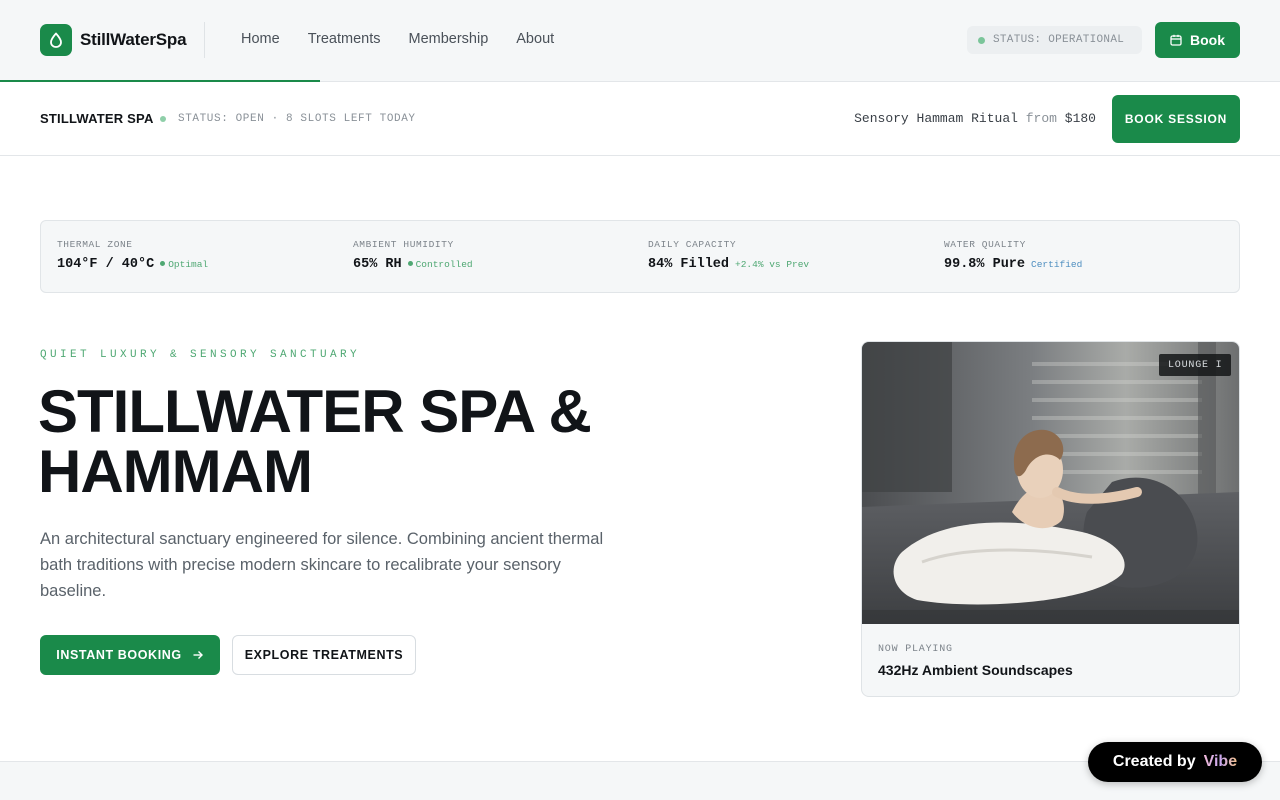 This screenshot has height=800, width=1280. What do you see at coordinates (535, 39) in the screenshot?
I see `nav-link-about: About` at bounding box center [535, 39].